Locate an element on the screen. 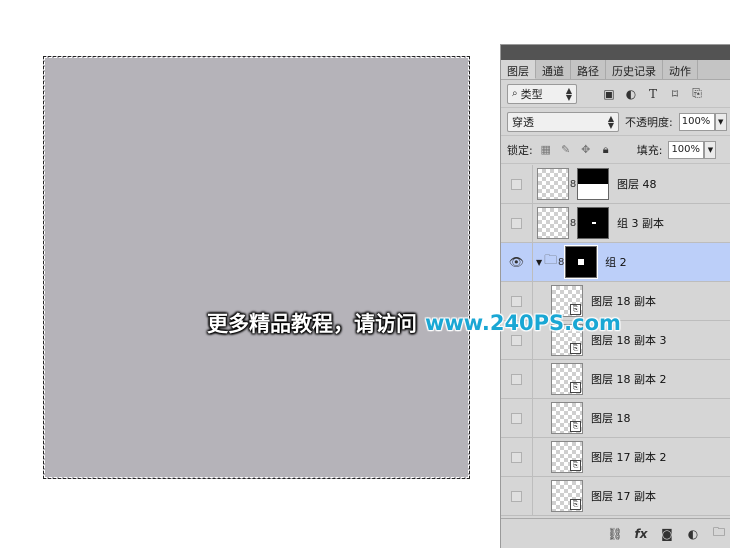 The image size is (730, 550). fill-input: 100% is located at coordinates (686, 149).